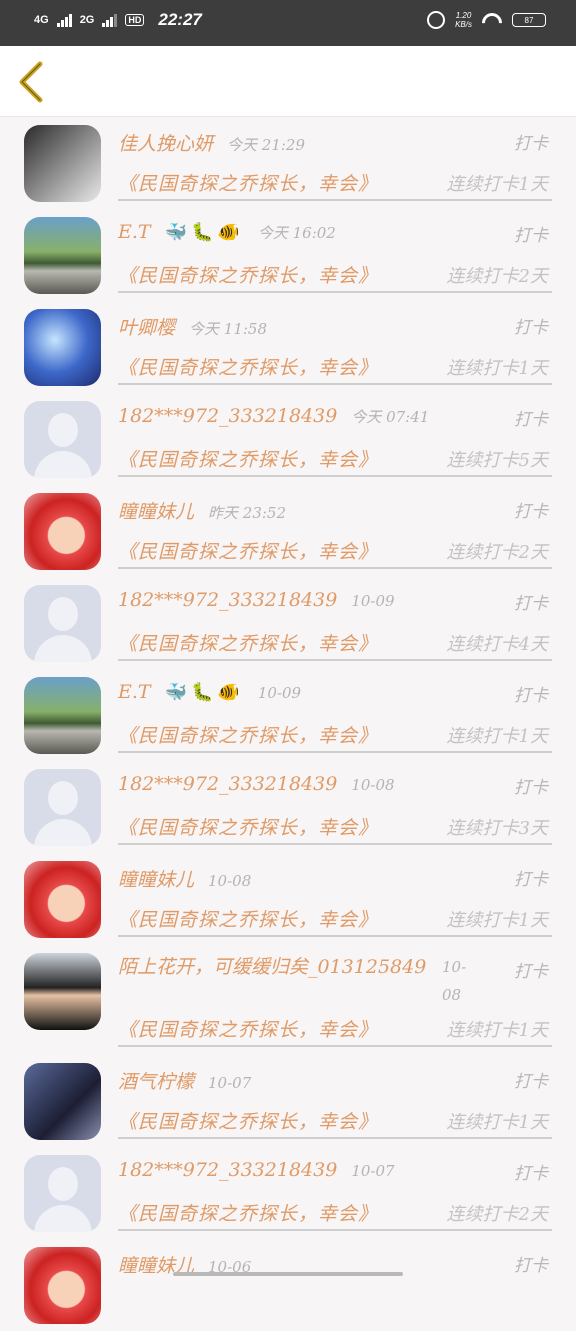 The height and width of the screenshot is (1331, 576). I want to click on streak-label: 连续打卡3天, so click(497, 828).